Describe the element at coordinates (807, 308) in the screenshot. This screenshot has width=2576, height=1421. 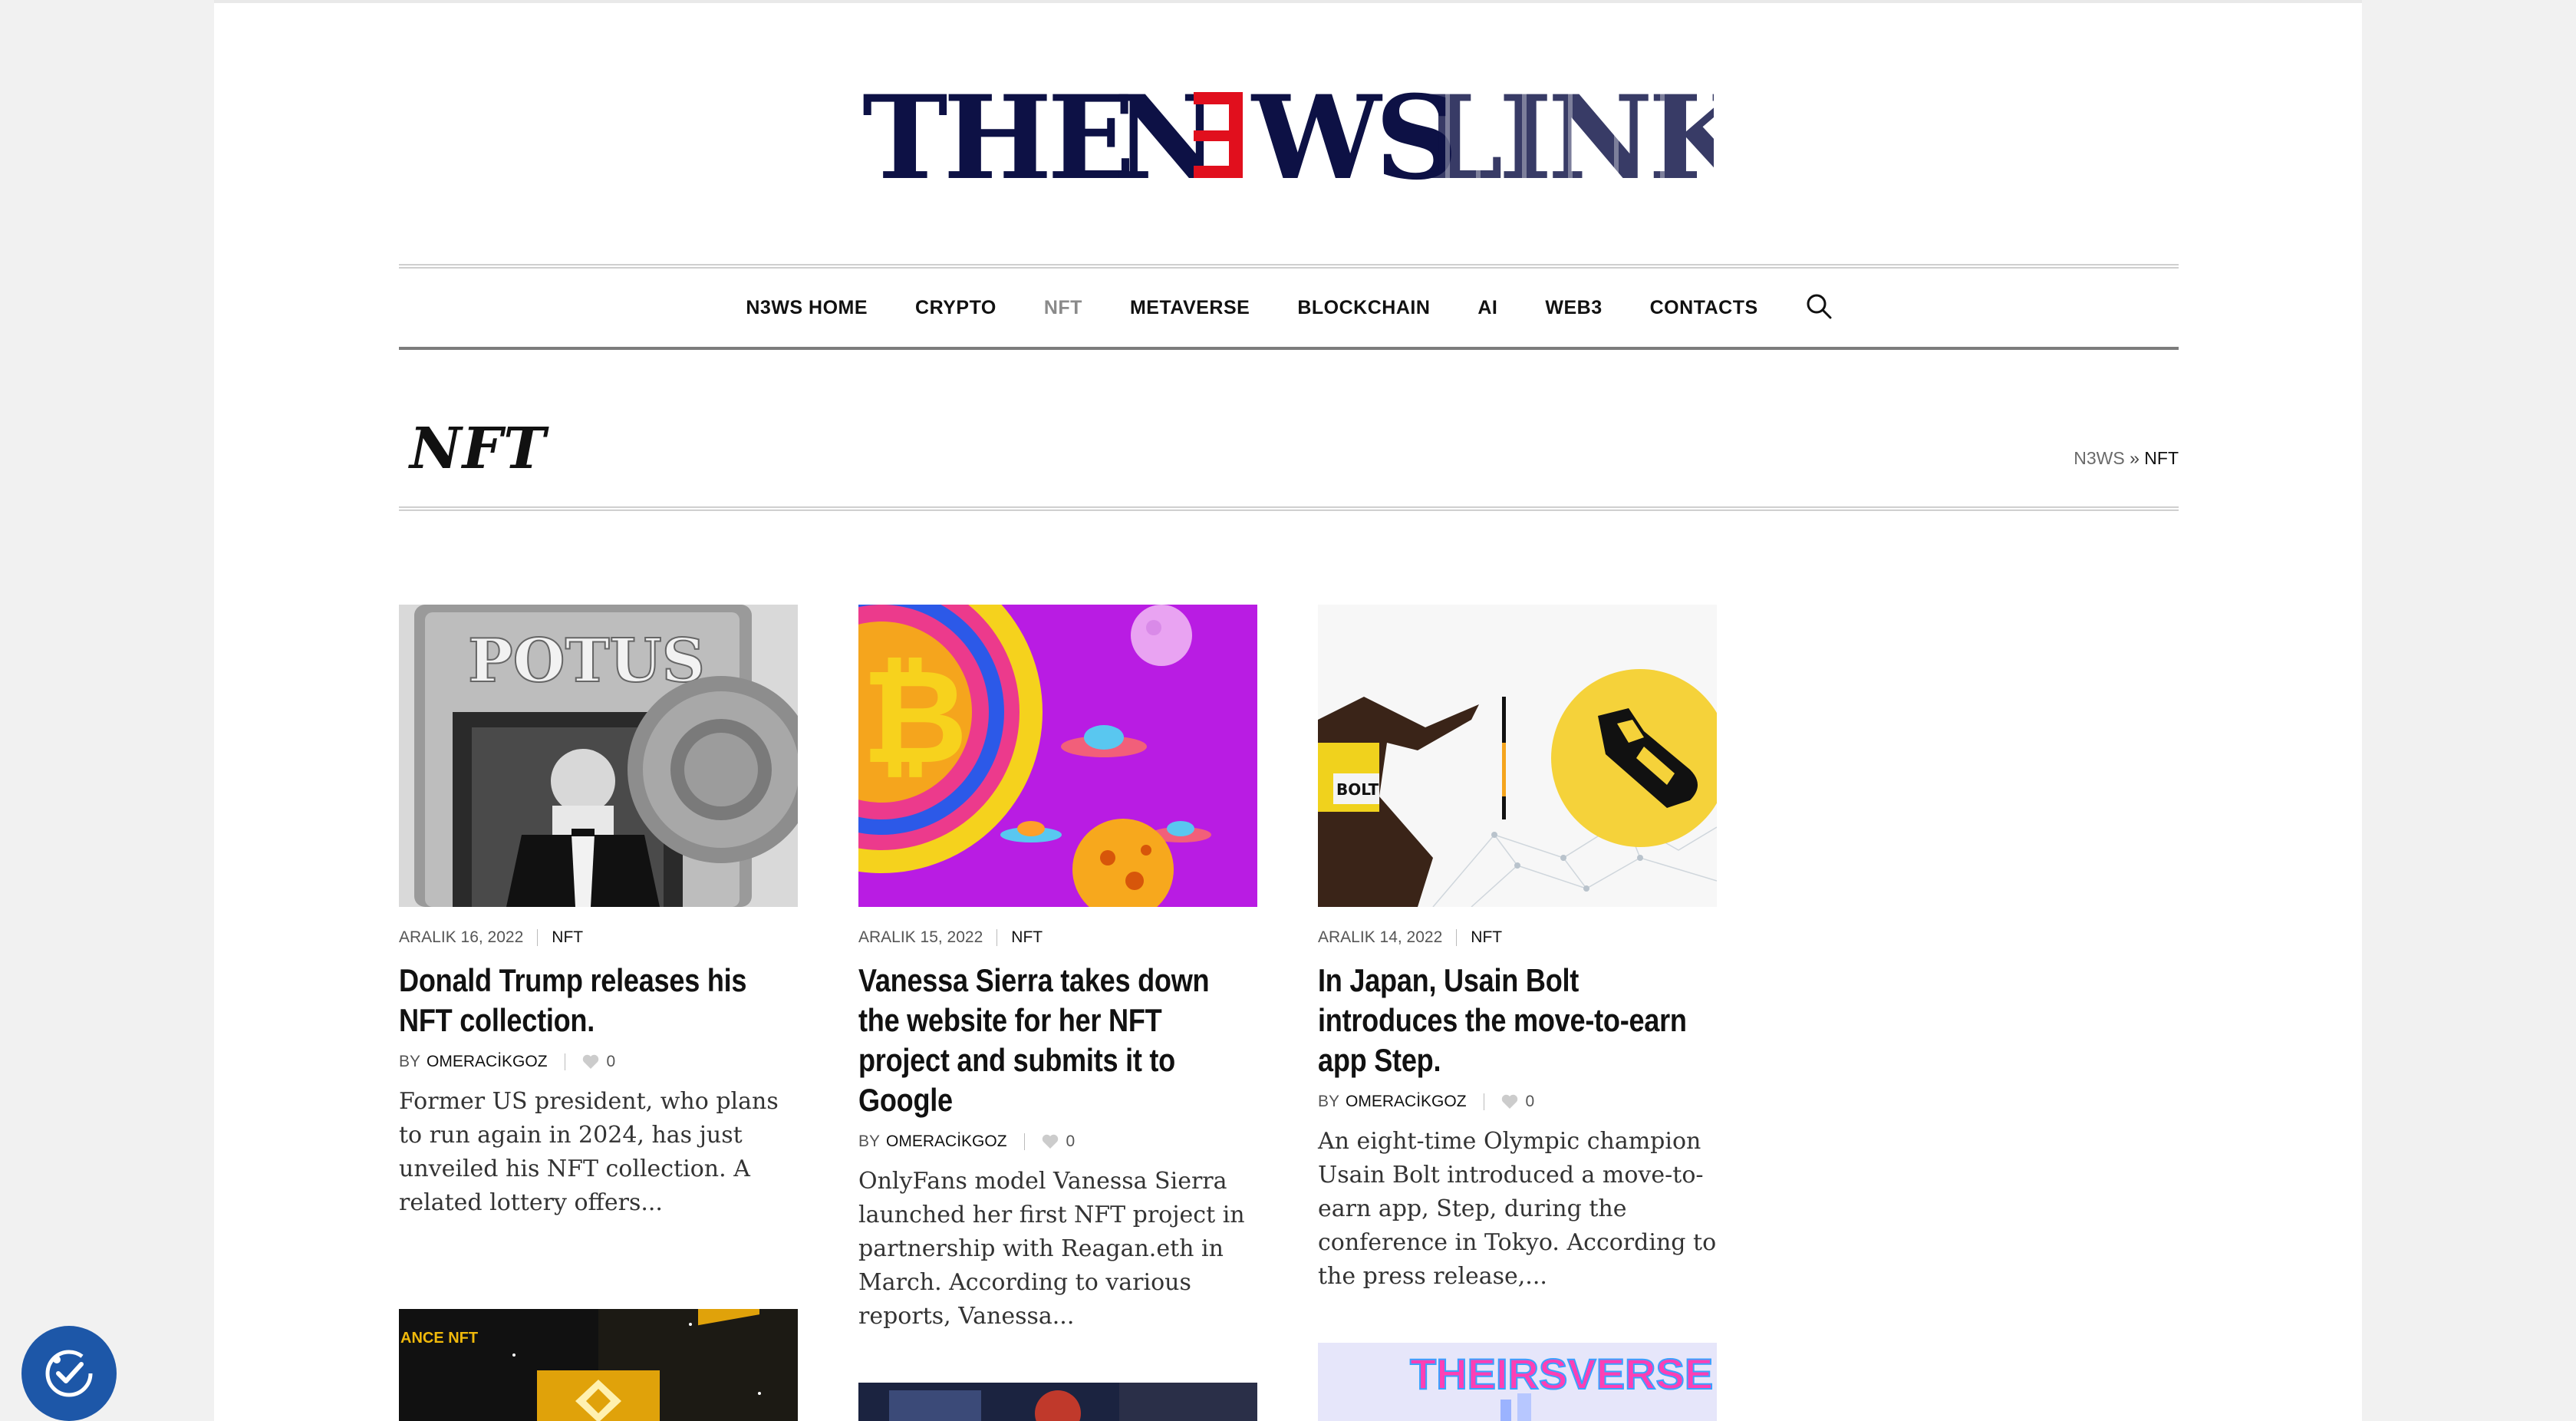
I see `nav-item-n3ws-home: N3WS HOME` at that location.